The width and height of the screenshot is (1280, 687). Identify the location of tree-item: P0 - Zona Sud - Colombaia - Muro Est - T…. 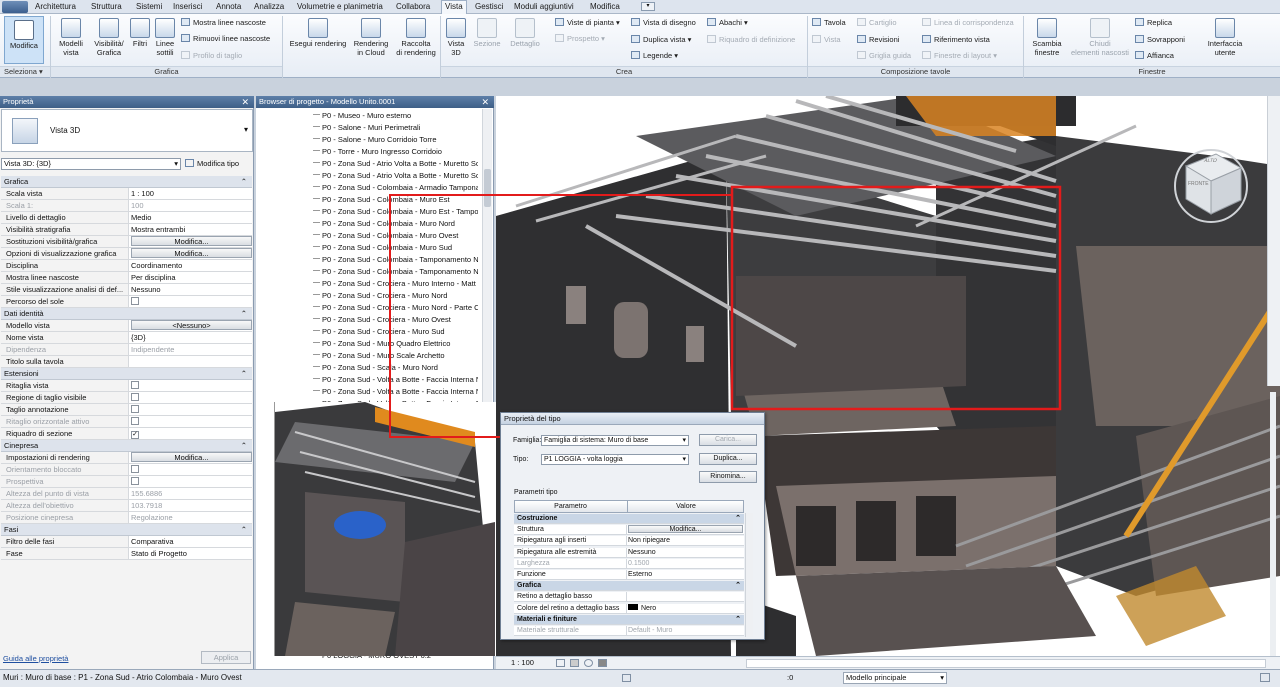
(395, 212).